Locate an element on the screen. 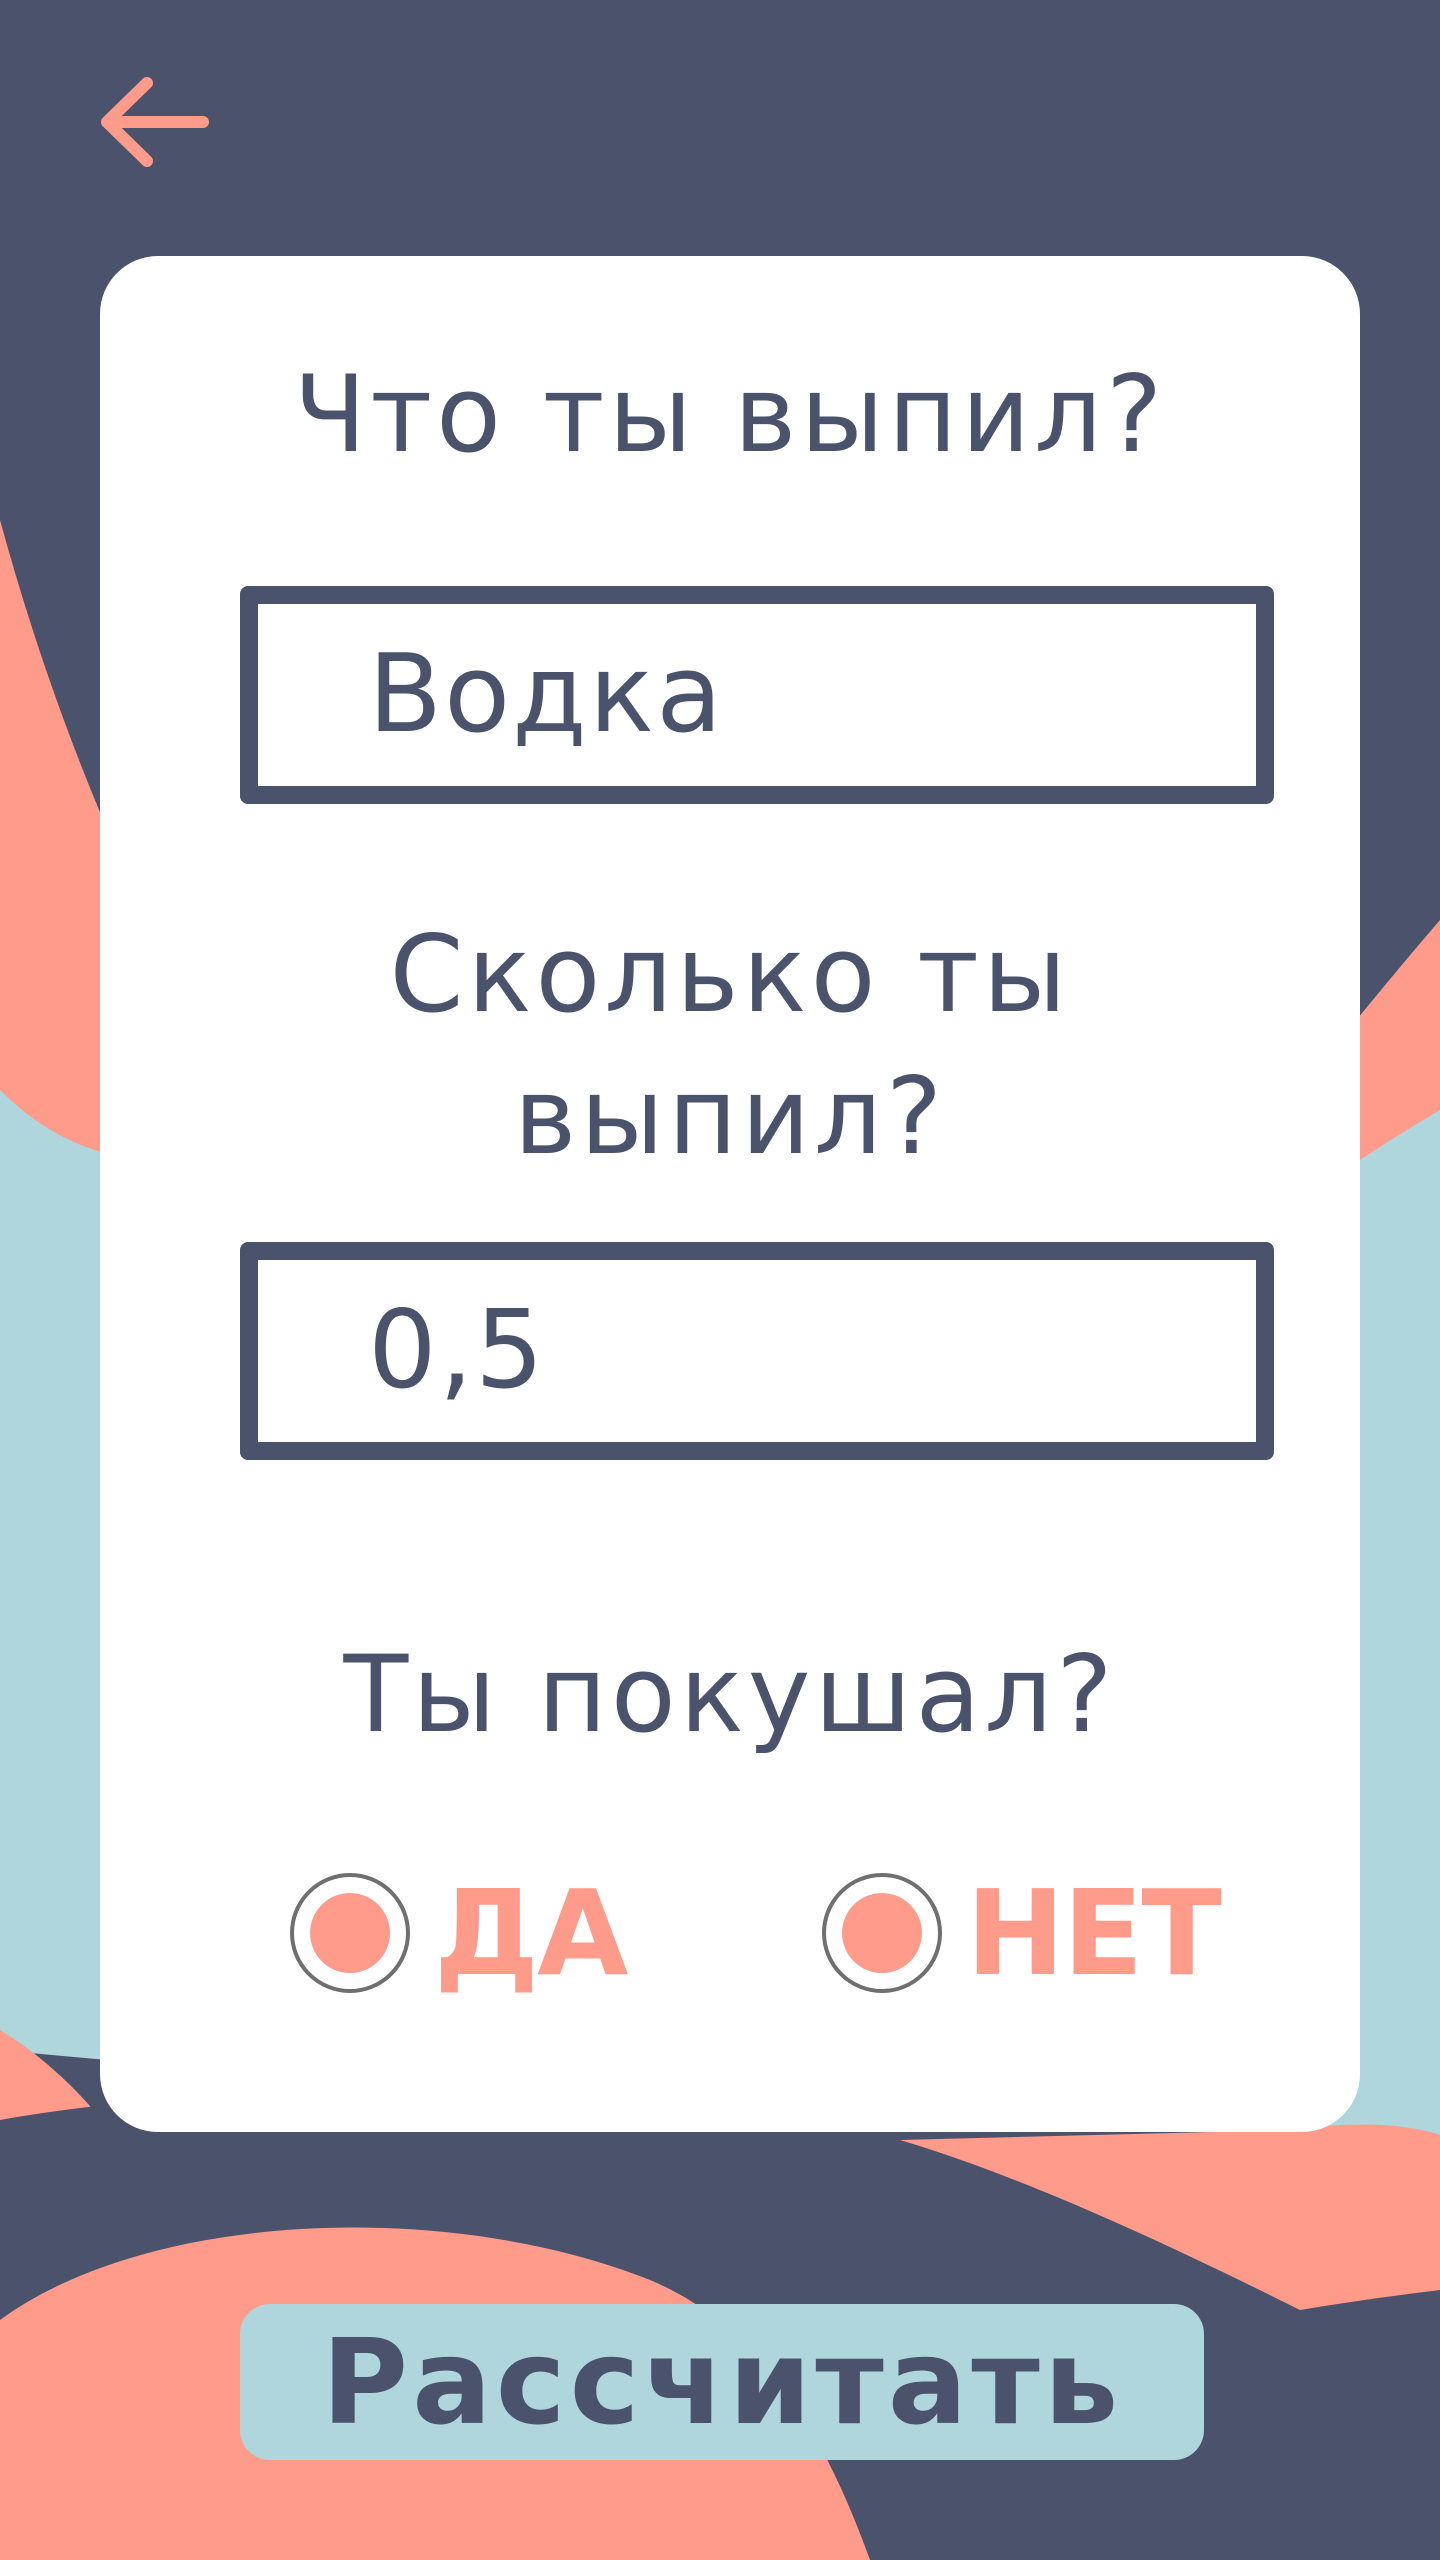  radio-no-label: НЕТ is located at coordinates (1094, 1933).